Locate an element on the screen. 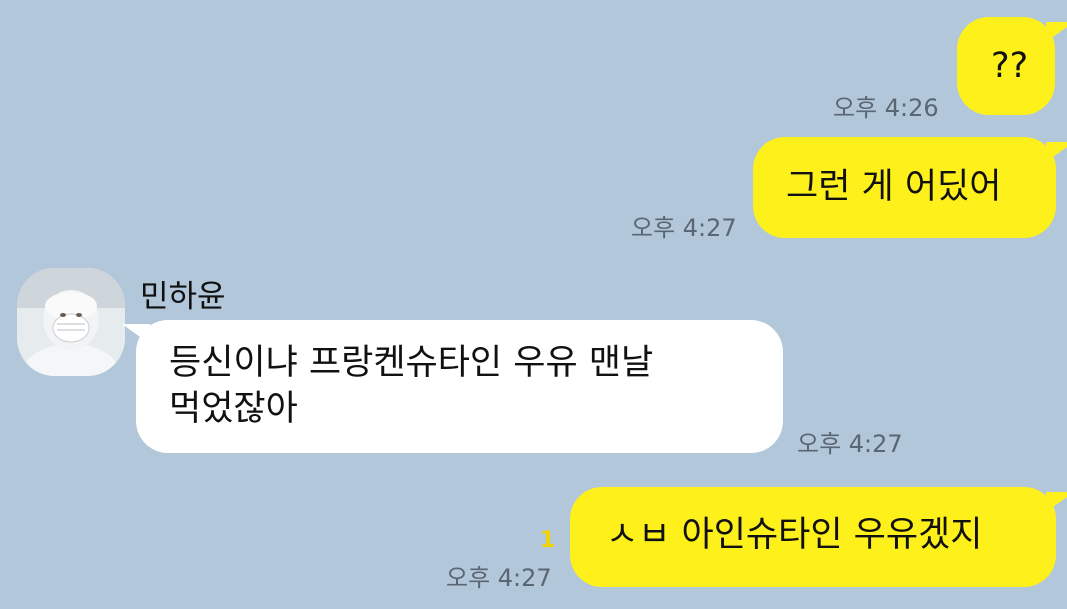 The width and height of the screenshot is (1067, 609). my-message-bubble: 그런 게 어딨어 is located at coordinates (904, 187).